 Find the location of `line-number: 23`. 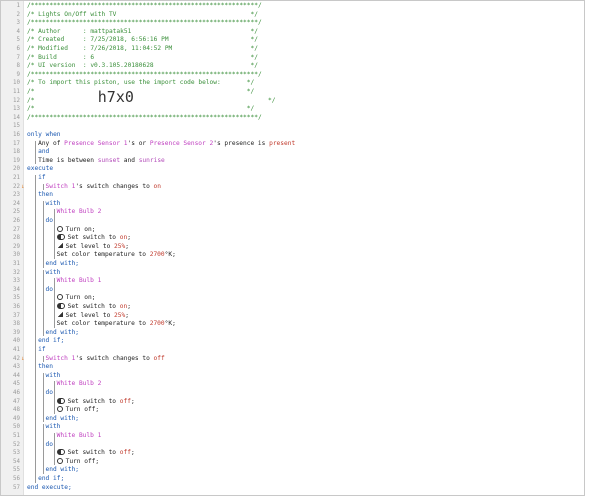

line-number: 23 is located at coordinates (16, 195).